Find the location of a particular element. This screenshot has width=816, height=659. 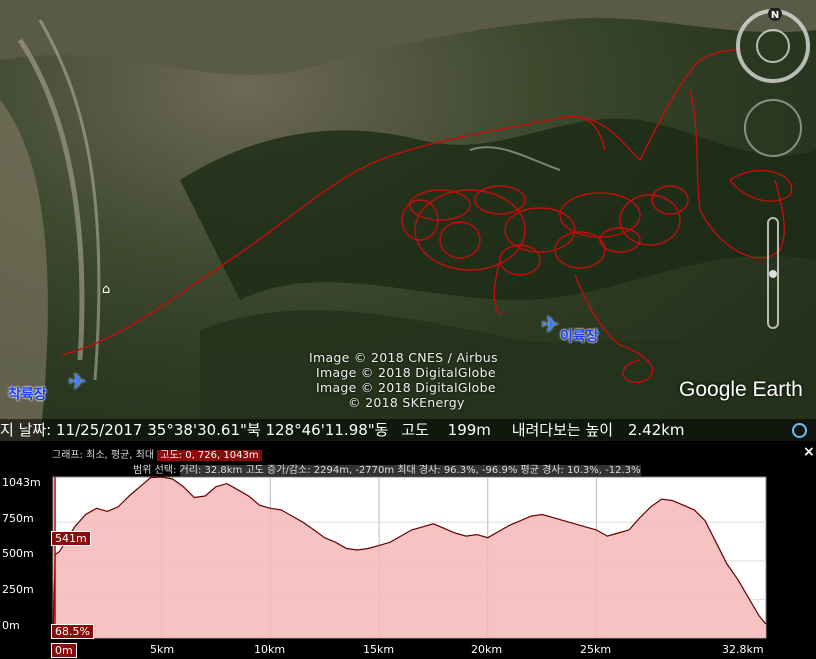

google-earth-logo: Google Earth is located at coordinates (741, 389).